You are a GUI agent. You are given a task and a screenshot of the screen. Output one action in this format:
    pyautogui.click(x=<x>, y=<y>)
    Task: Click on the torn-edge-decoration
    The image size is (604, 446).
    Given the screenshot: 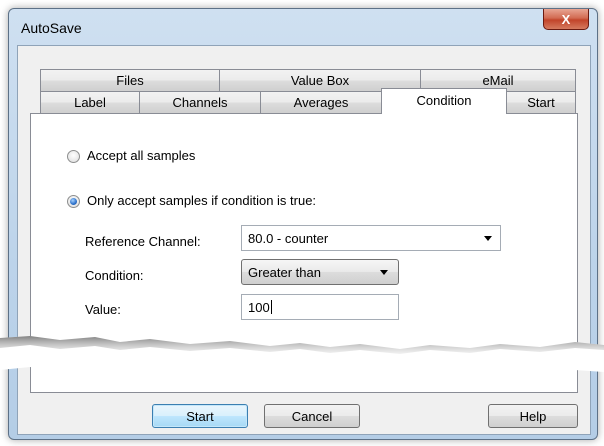 What is the action you would take?
    pyautogui.click(x=302, y=356)
    